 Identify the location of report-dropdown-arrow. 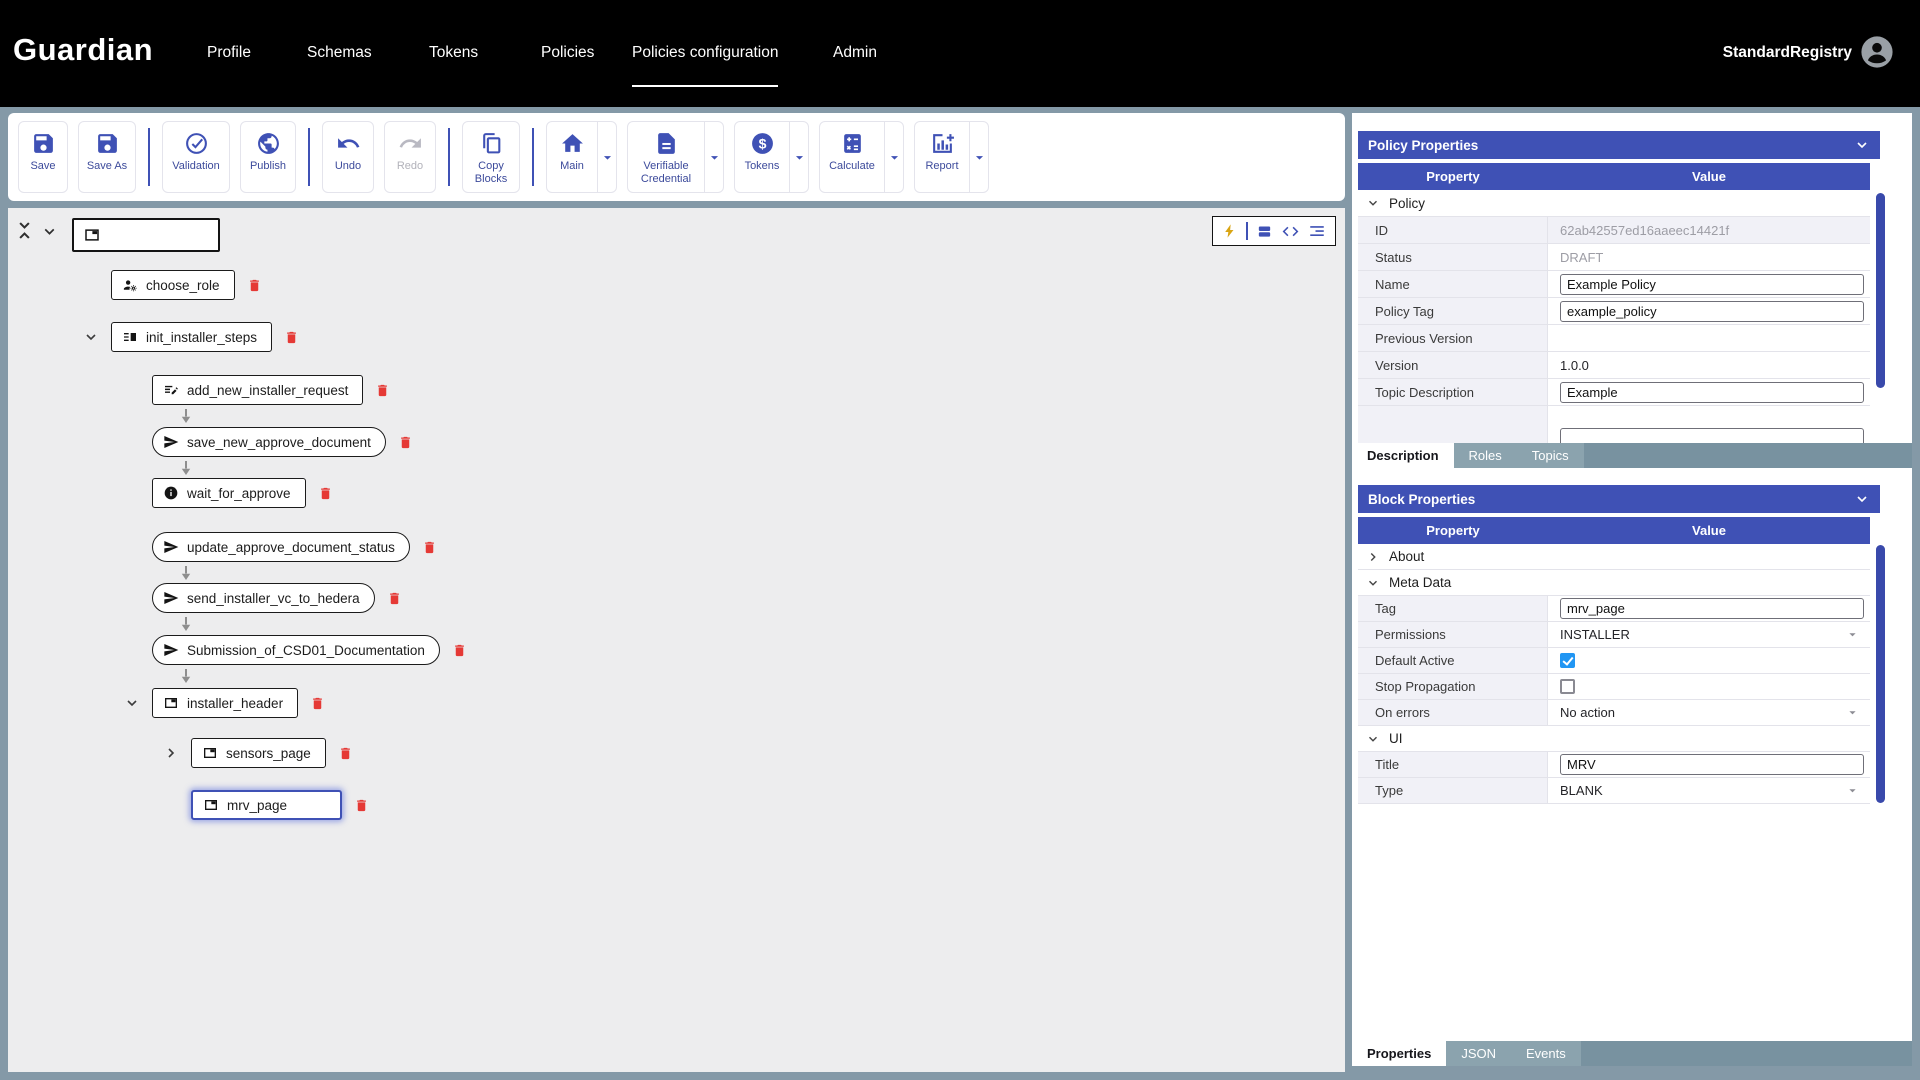
(978, 157).